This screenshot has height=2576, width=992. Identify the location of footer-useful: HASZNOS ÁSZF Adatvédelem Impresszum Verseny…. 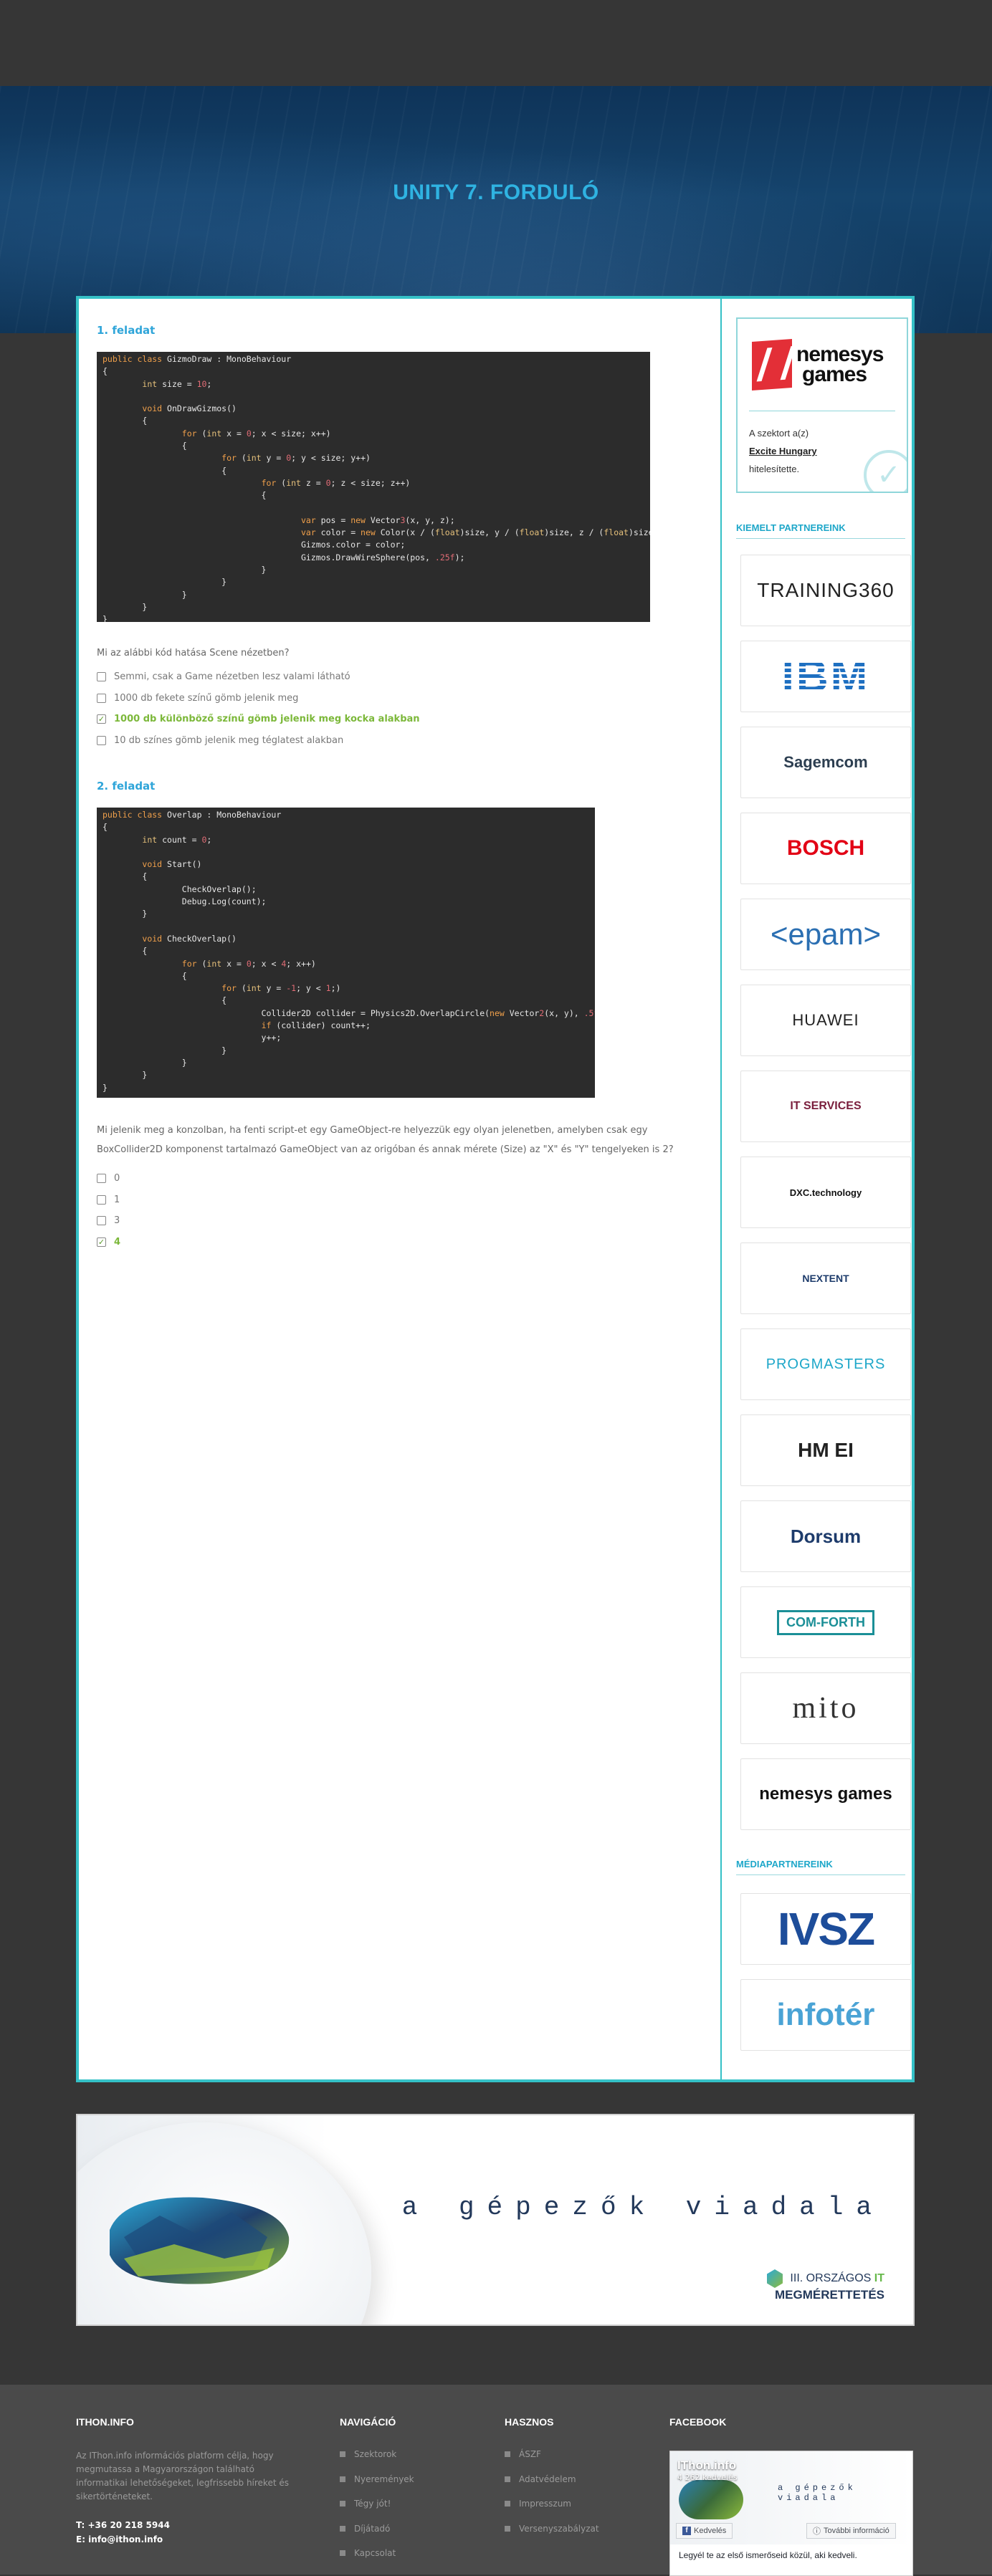
(552, 2482).